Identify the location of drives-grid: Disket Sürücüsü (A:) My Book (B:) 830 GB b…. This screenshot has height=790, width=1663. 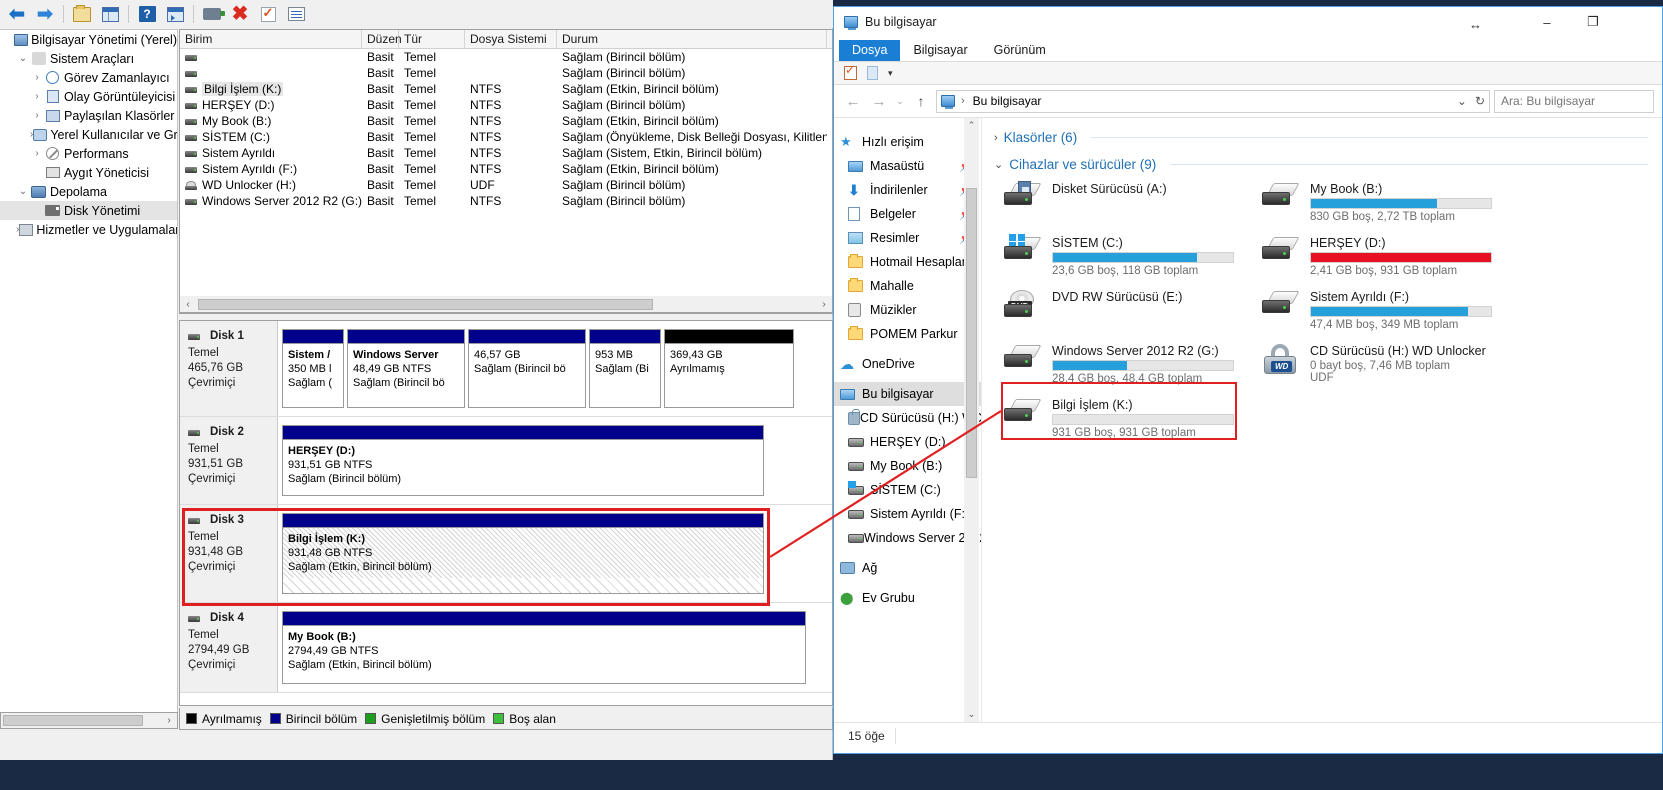
(1329, 312).